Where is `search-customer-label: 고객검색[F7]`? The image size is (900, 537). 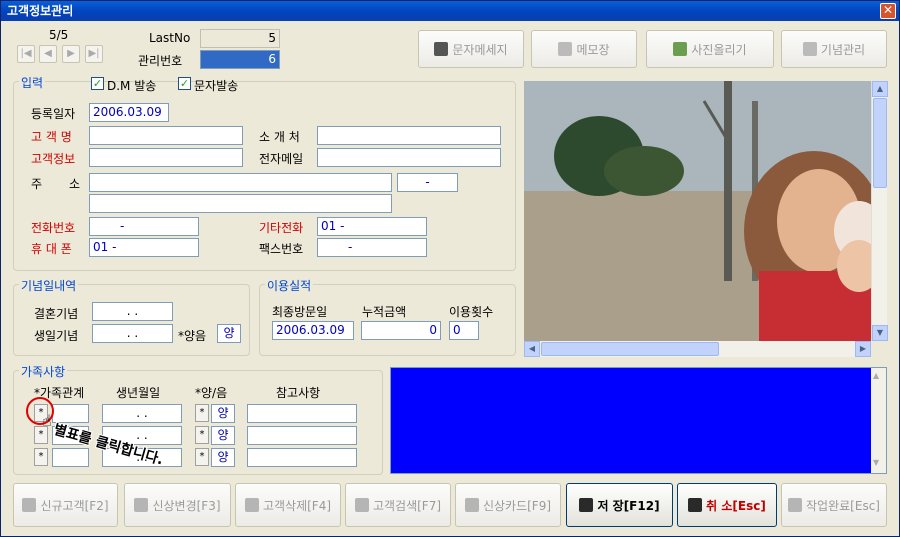 search-customer-label: 고객검색[F7] is located at coordinates (407, 505).